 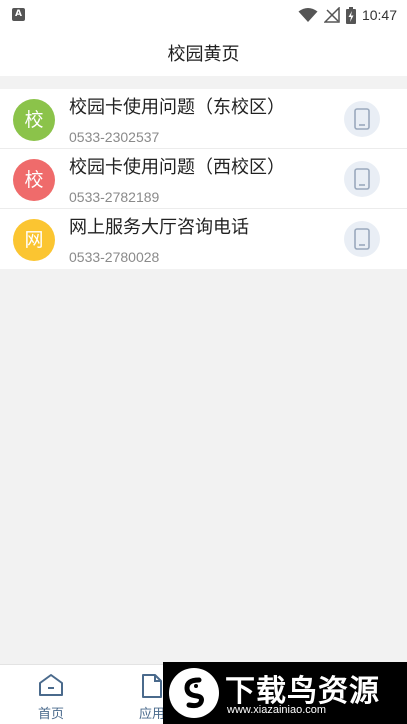 I want to click on status-time: 10:47, so click(x=379, y=15).